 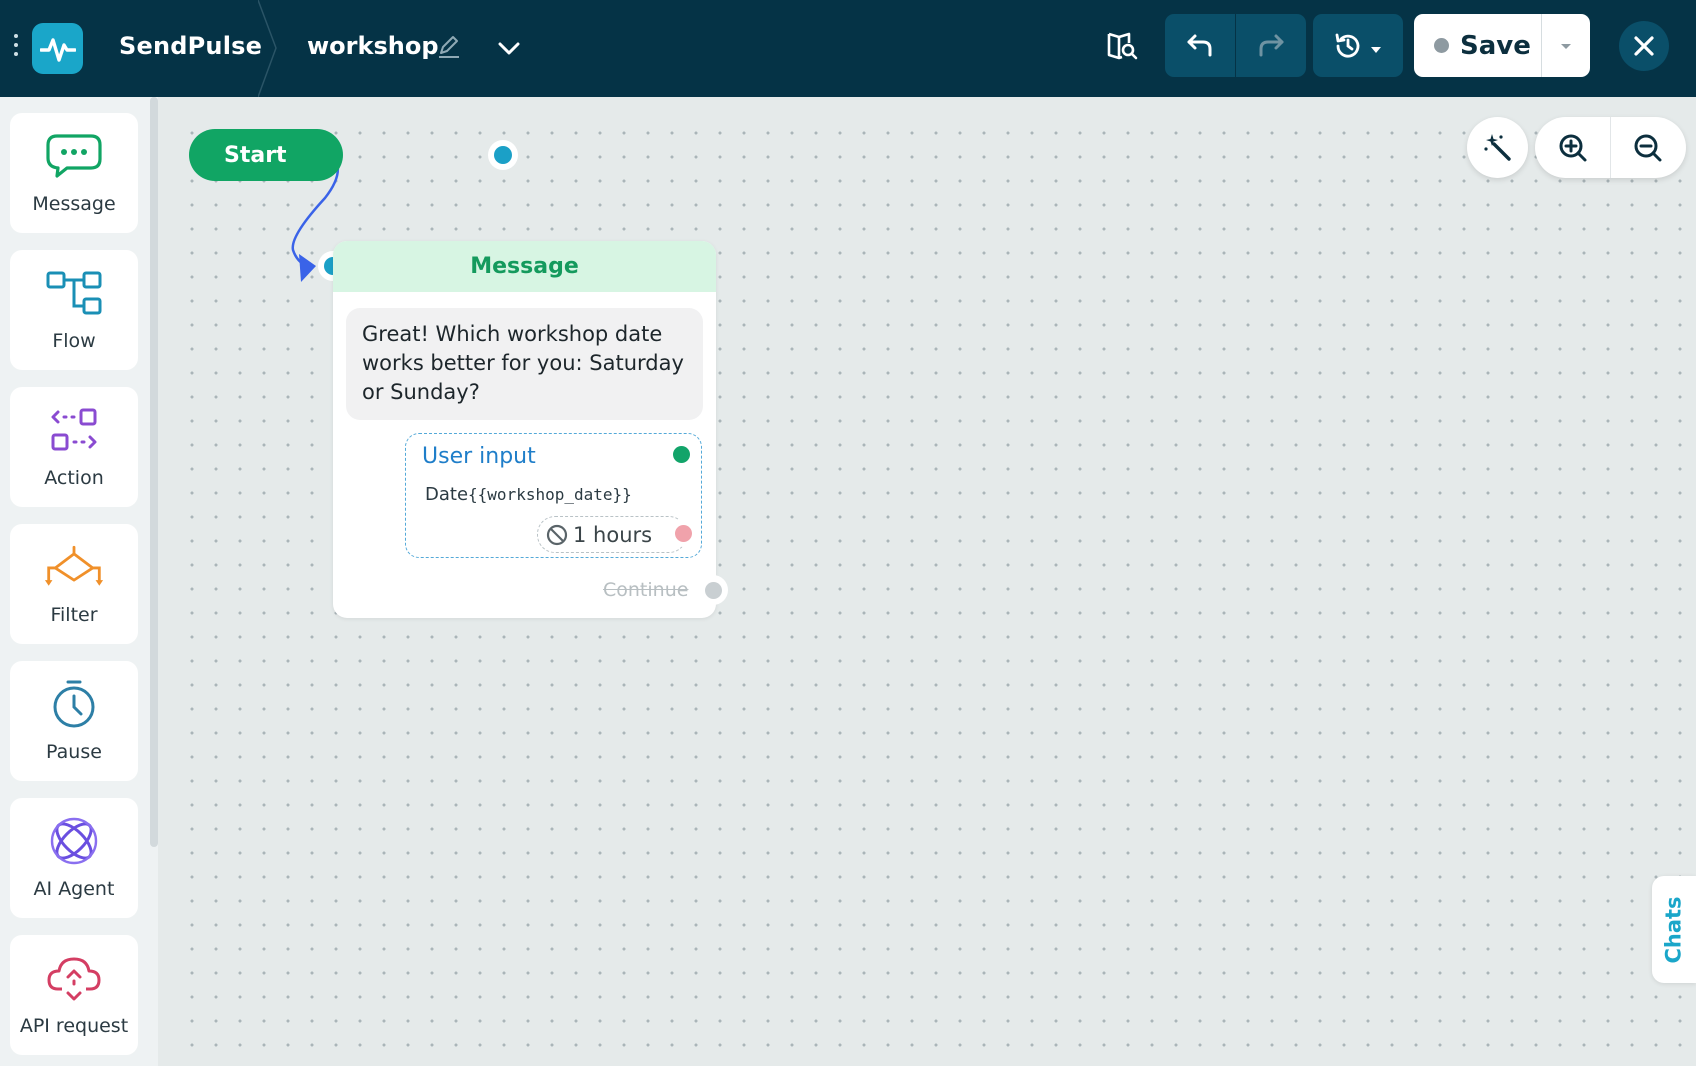 I want to click on chats-label: Chats, so click(x=1674, y=929).